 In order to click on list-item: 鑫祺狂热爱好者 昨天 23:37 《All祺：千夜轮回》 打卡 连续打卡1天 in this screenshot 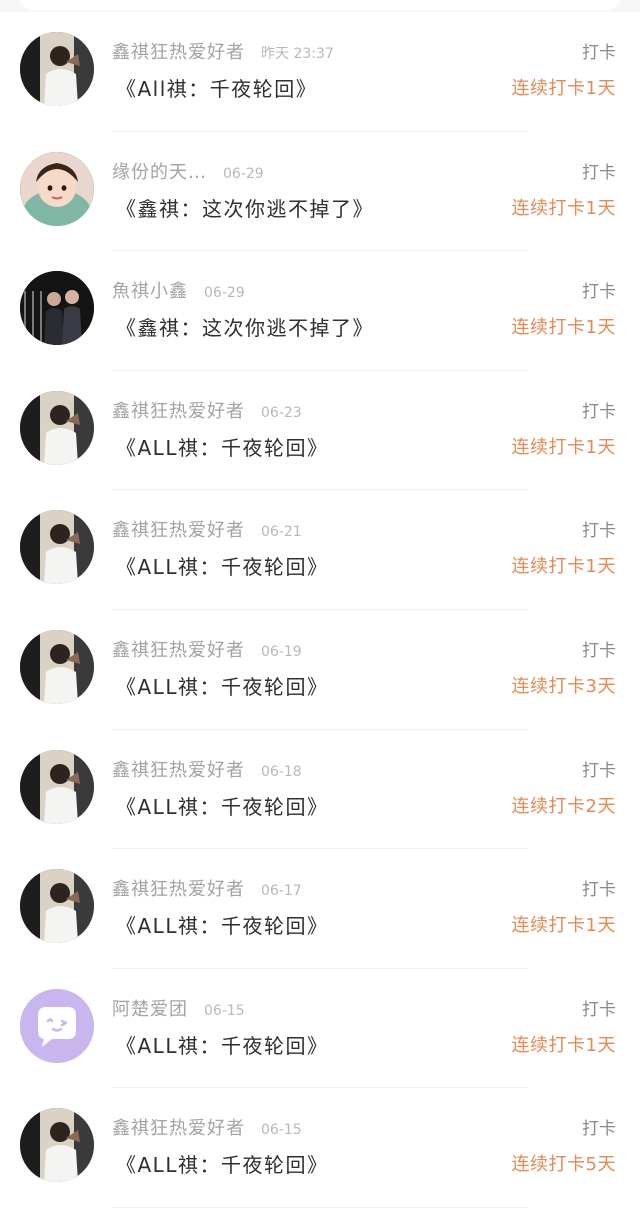, I will do `click(320, 72)`.